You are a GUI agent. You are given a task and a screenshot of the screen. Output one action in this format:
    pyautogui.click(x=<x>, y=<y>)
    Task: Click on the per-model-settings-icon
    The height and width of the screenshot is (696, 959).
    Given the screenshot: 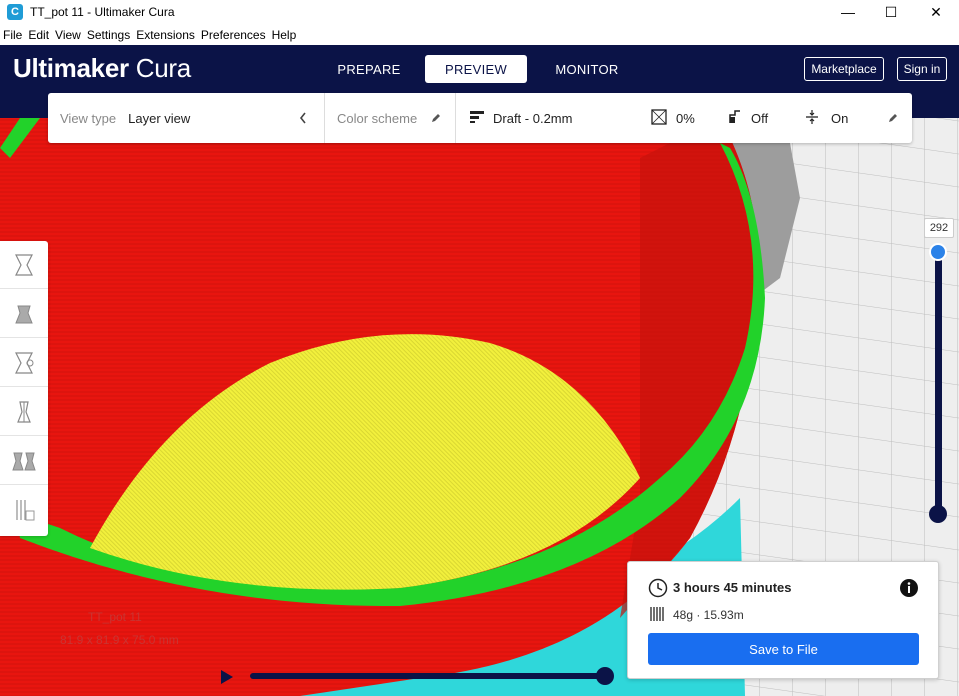 What is the action you would take?
    pyautogui.click(x=24, y=461)
    